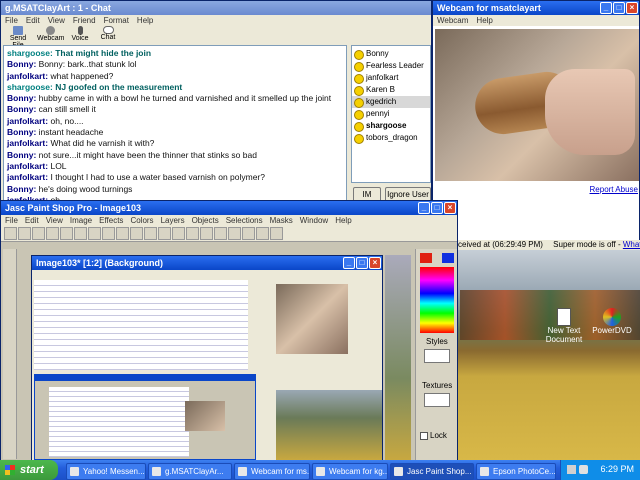 This screenshot has height=480, width=640. Describe the element at coordinates (178, 233) in the screenshot. I see `gauge-icon` at that location.